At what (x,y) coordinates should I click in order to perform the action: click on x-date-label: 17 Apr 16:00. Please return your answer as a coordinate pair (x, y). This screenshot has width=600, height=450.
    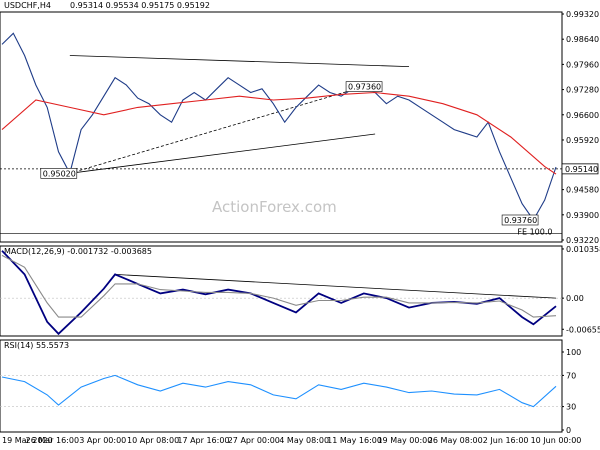
    Looking at the image, I should click on (203, 440).